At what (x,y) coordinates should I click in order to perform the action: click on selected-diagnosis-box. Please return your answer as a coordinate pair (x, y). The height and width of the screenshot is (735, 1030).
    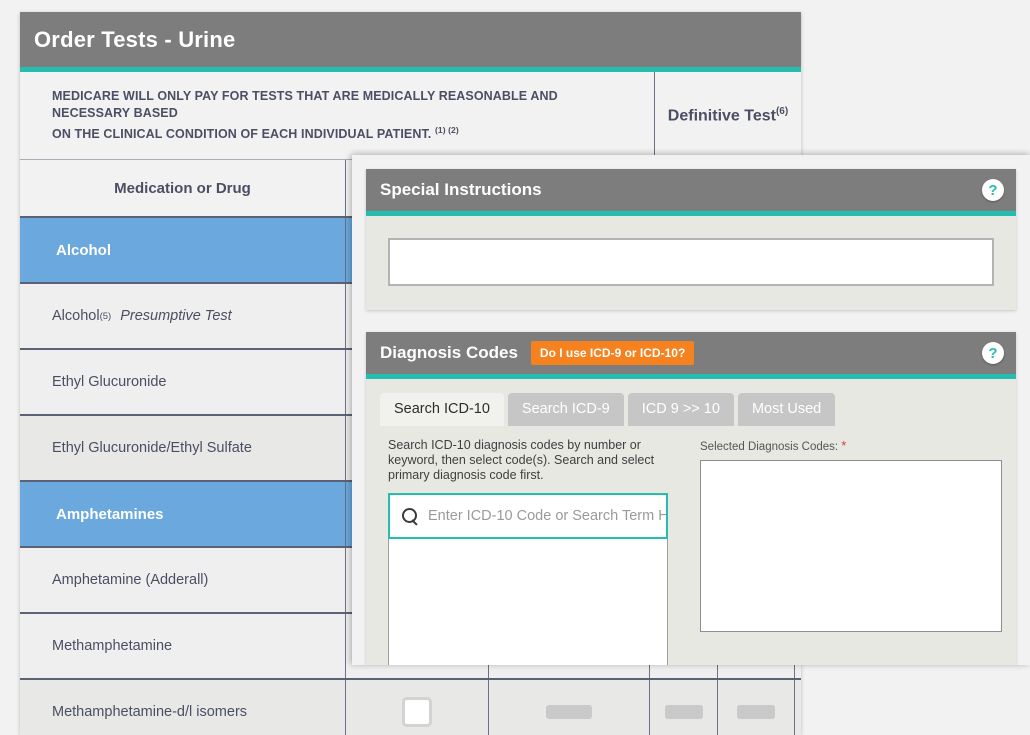
    Looking at the image, I should click on (851, 546).